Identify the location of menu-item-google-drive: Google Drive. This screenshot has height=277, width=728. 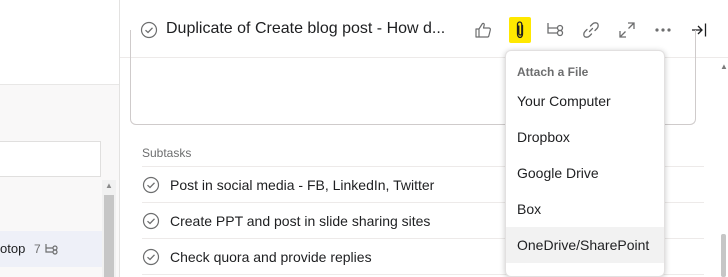
(585, 173).